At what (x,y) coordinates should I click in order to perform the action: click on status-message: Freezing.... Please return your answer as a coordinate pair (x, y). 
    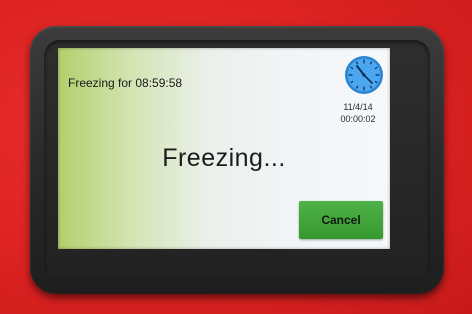
    Looking at the image, I should click on (224, 158).